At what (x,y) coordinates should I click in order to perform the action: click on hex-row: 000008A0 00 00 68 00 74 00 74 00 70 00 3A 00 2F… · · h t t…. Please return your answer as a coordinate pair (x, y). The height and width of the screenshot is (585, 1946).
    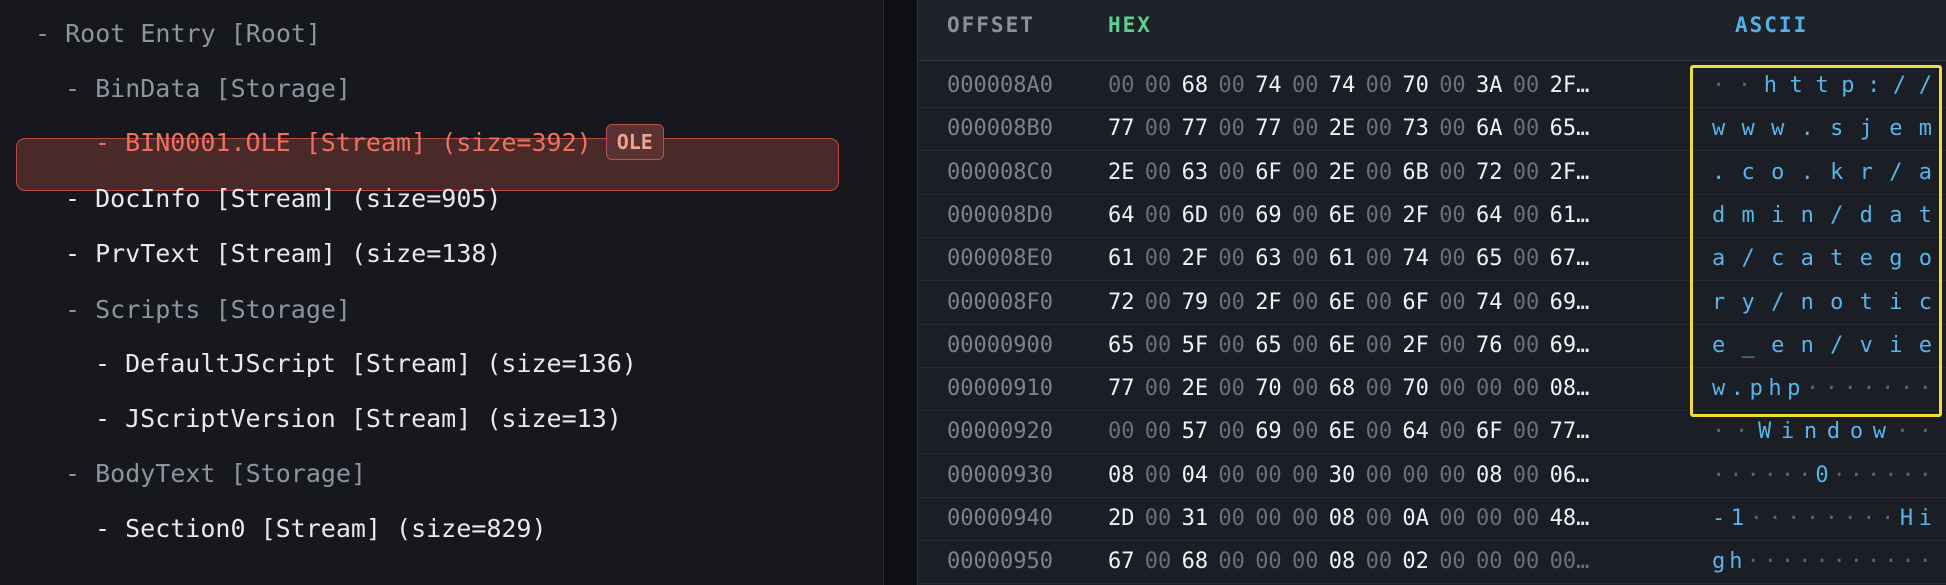
    Looking at the image, I should click on (1432, 86).